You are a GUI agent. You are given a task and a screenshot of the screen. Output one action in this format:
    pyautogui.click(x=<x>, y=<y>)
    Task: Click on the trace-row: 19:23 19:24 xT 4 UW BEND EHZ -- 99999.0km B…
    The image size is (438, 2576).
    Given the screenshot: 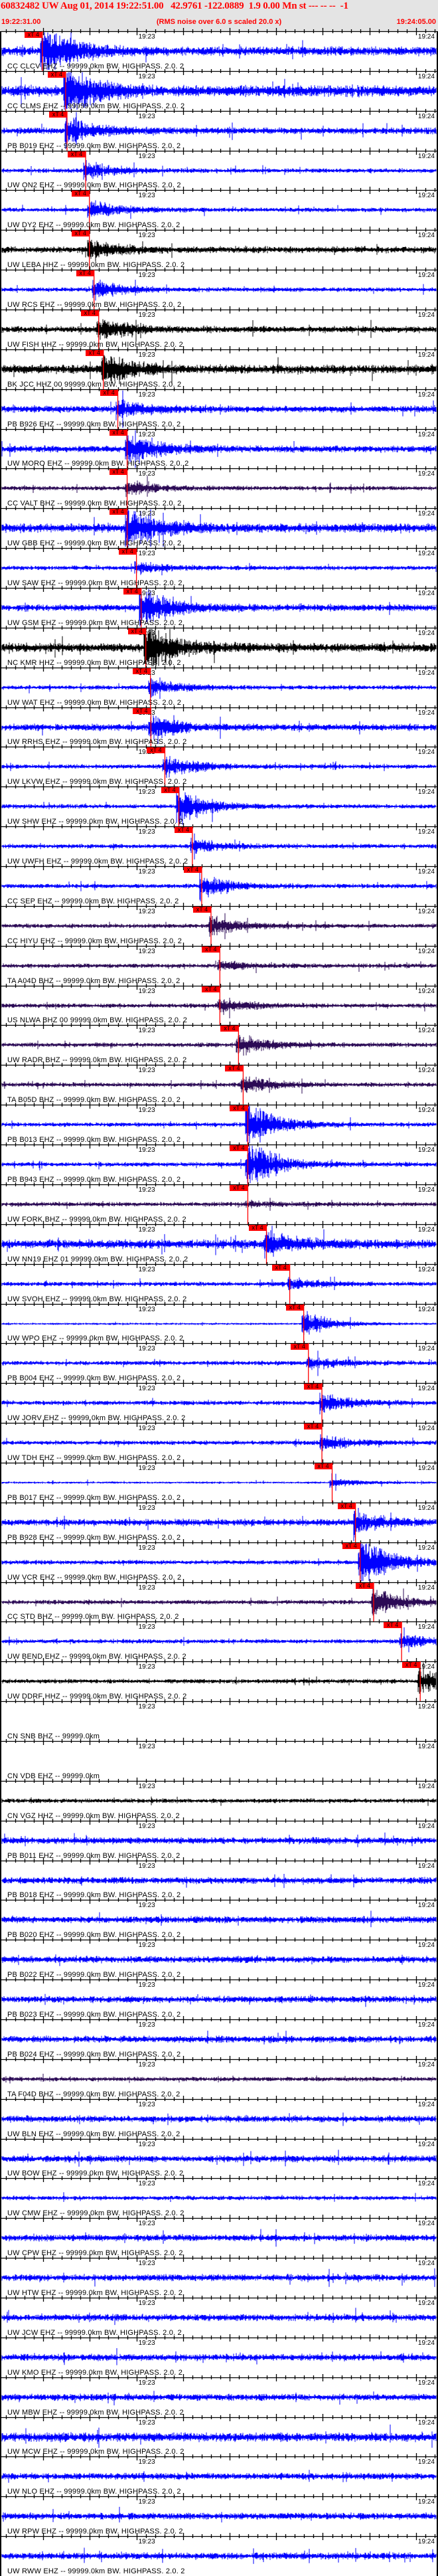 What is the action you would take?
    pyautogui.click(x=219, y=1640)
    